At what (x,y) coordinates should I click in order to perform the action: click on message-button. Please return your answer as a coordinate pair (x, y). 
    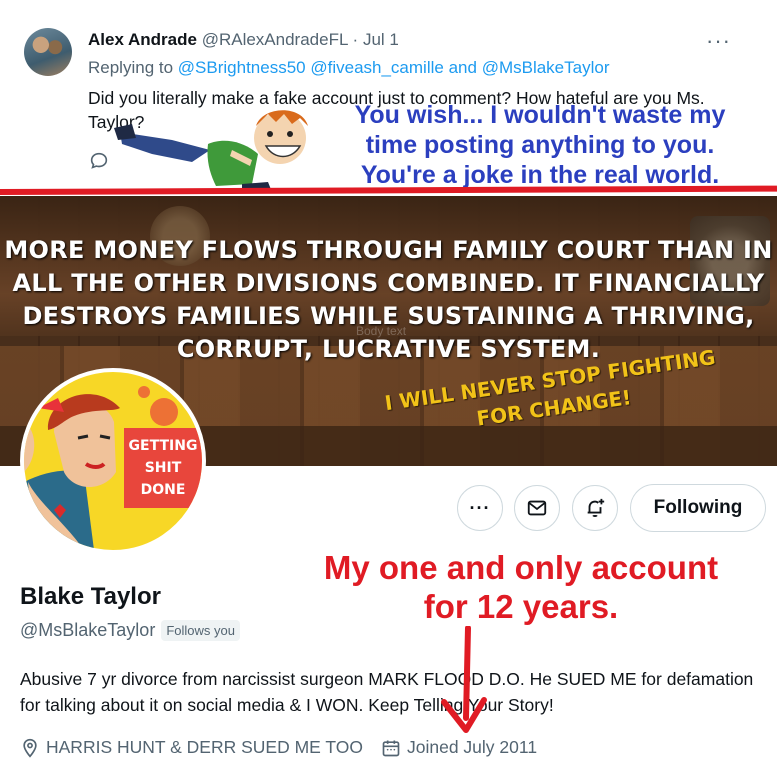
    Looking at the image, I should click on (537, 508).